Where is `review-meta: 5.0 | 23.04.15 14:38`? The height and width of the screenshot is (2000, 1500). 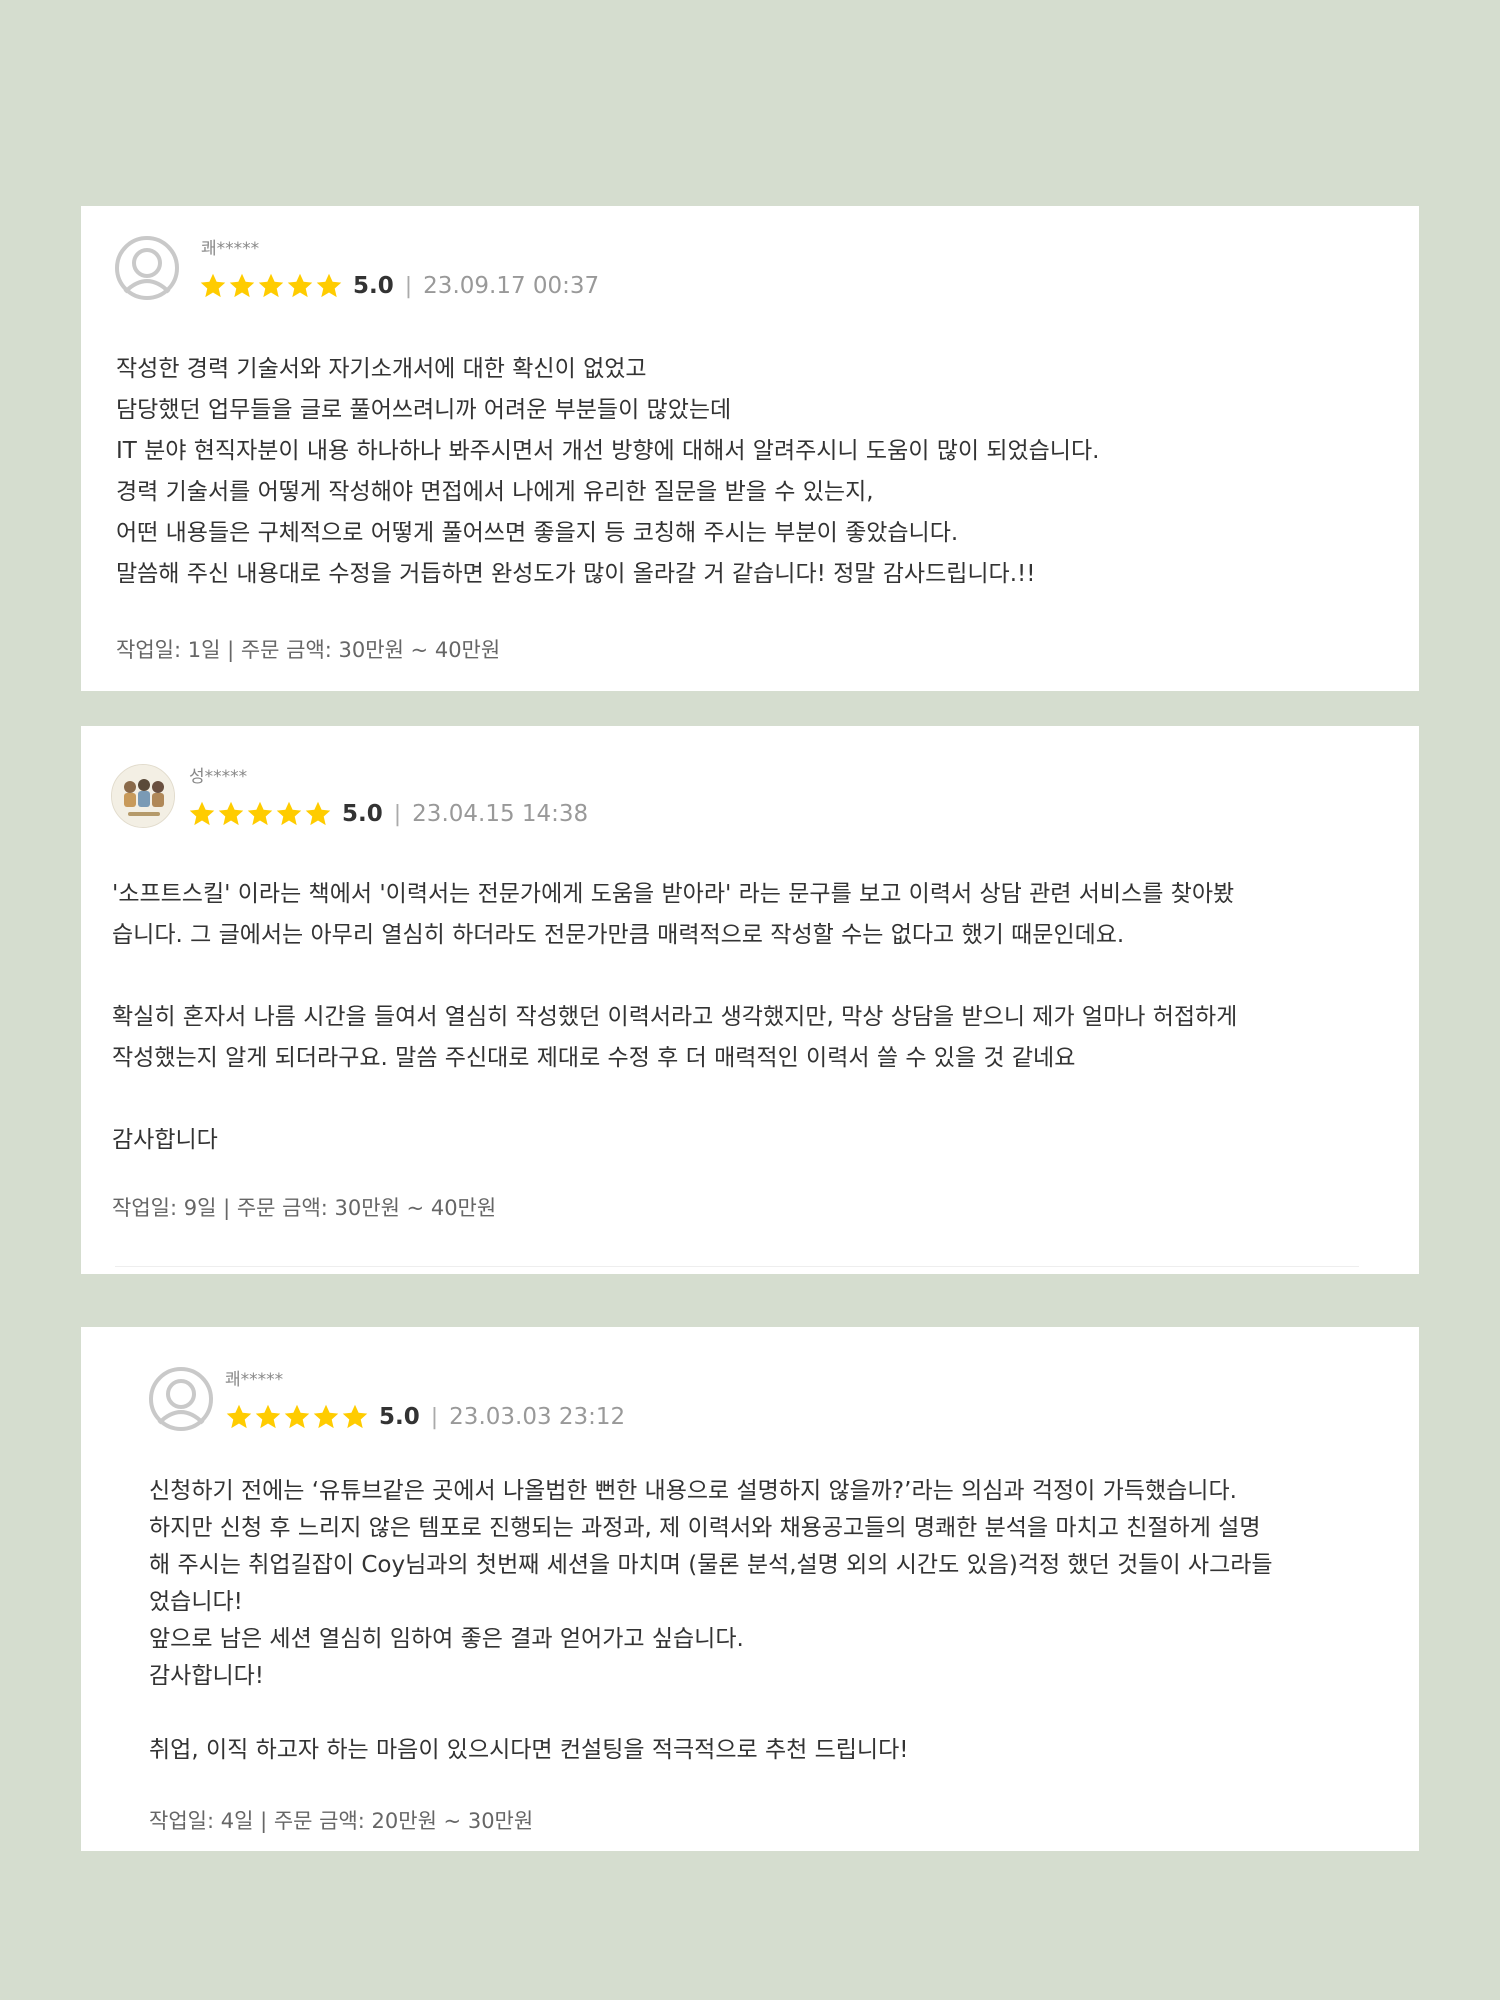 review-meta: 5.0 | 23.04.15 14:38 is located at coordinates (388, 814).